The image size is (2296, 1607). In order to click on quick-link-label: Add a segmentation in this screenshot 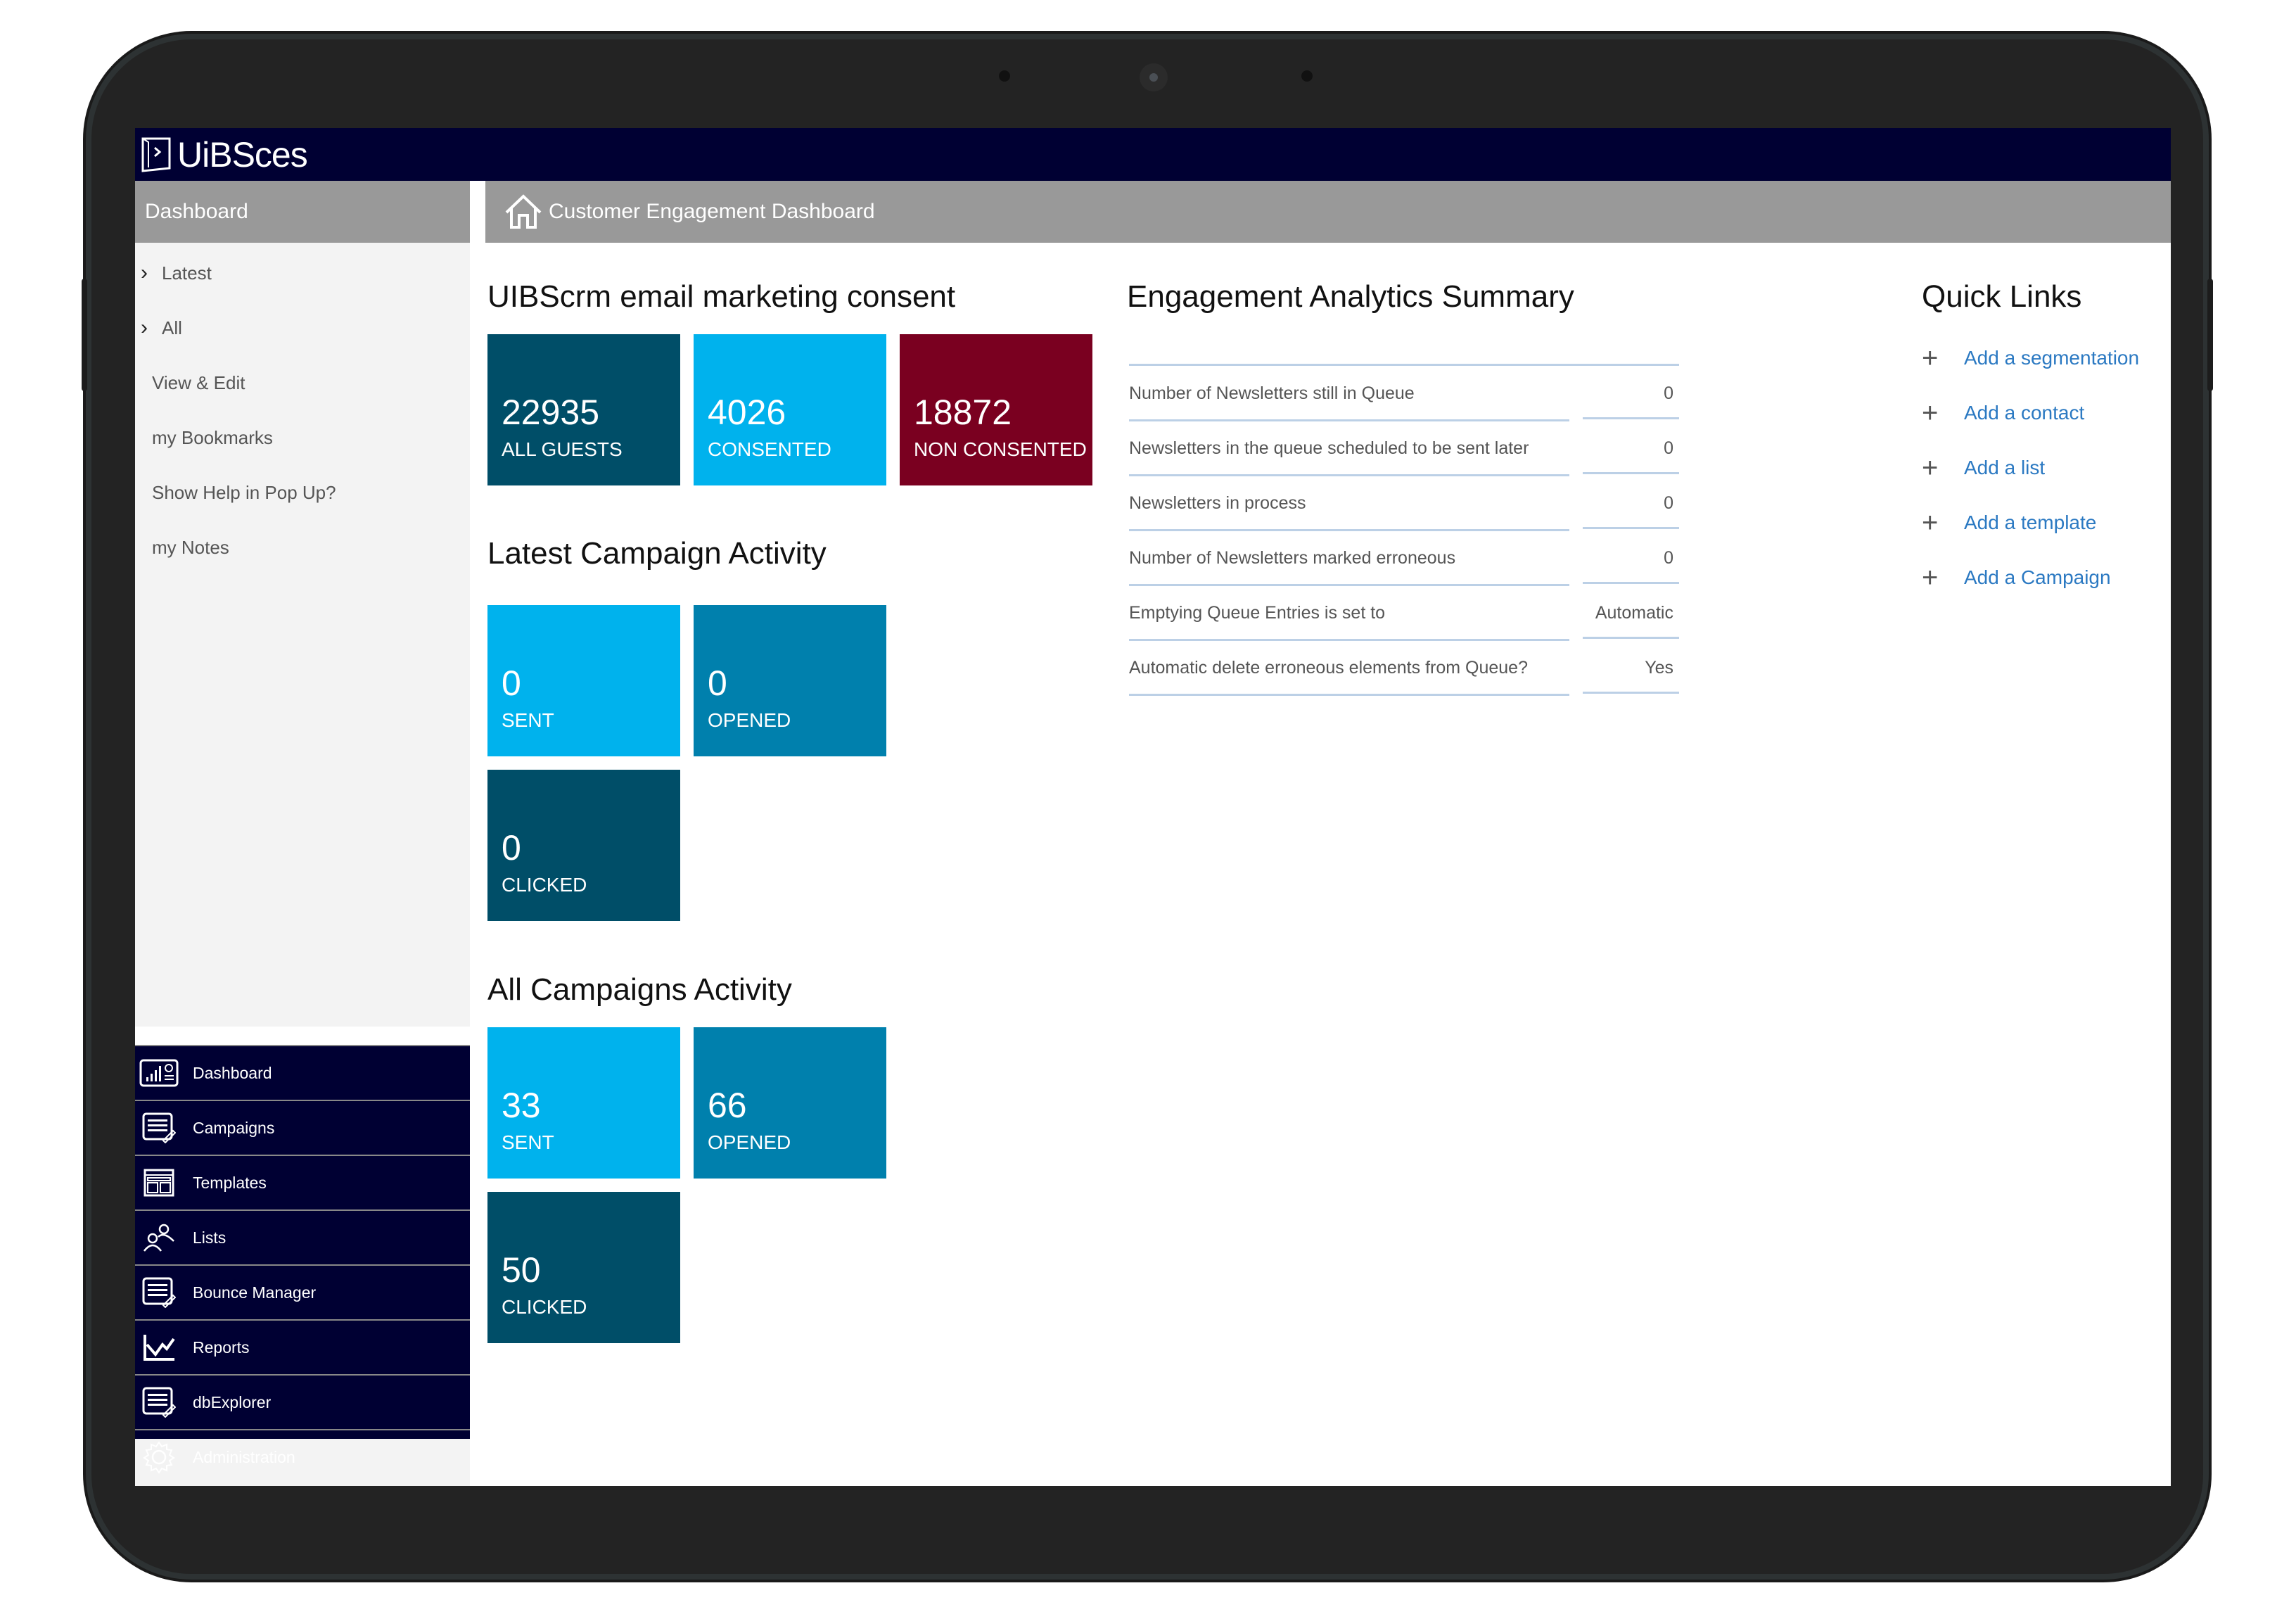, I will do `click(2052, 358)`.